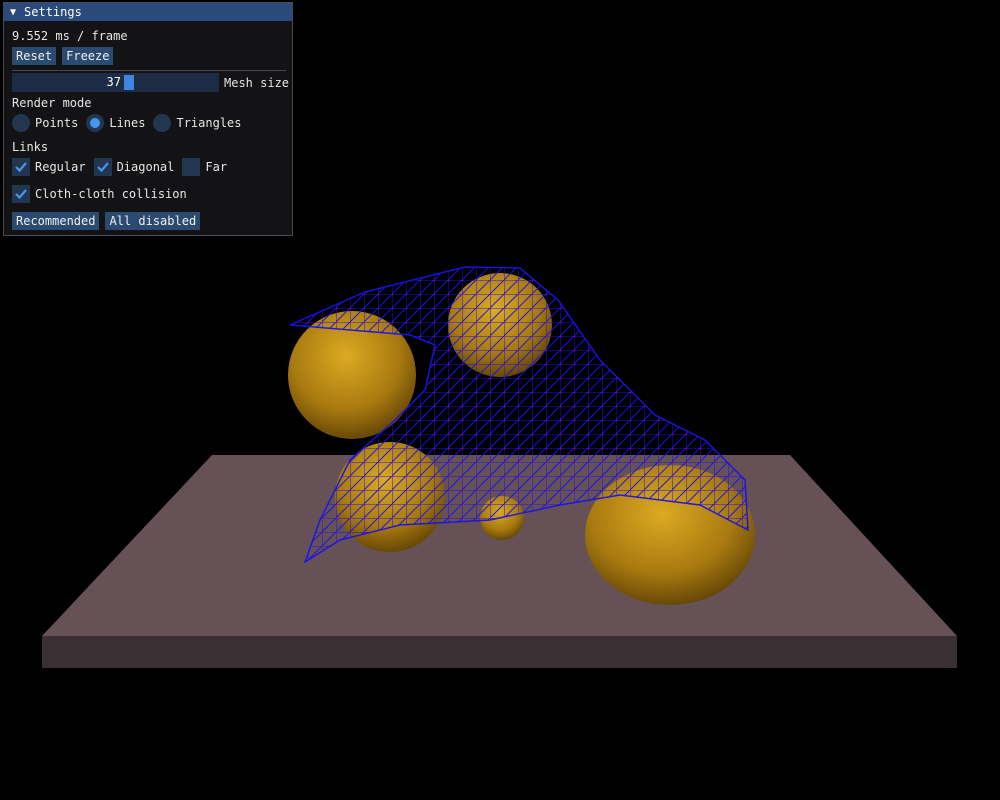 This screenshot has width=1000, height=800. What do you see at coordinates (149, 70) in the screenshot?
I see `separator` at bounding box center [149, 70].